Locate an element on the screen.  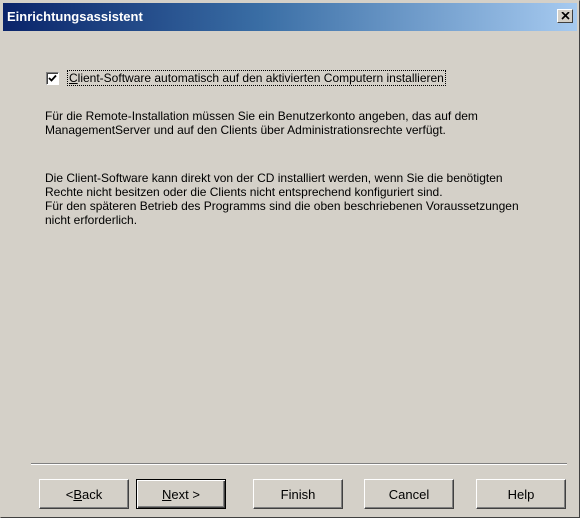
next-button: Next > is located at coordinates (181, 494).